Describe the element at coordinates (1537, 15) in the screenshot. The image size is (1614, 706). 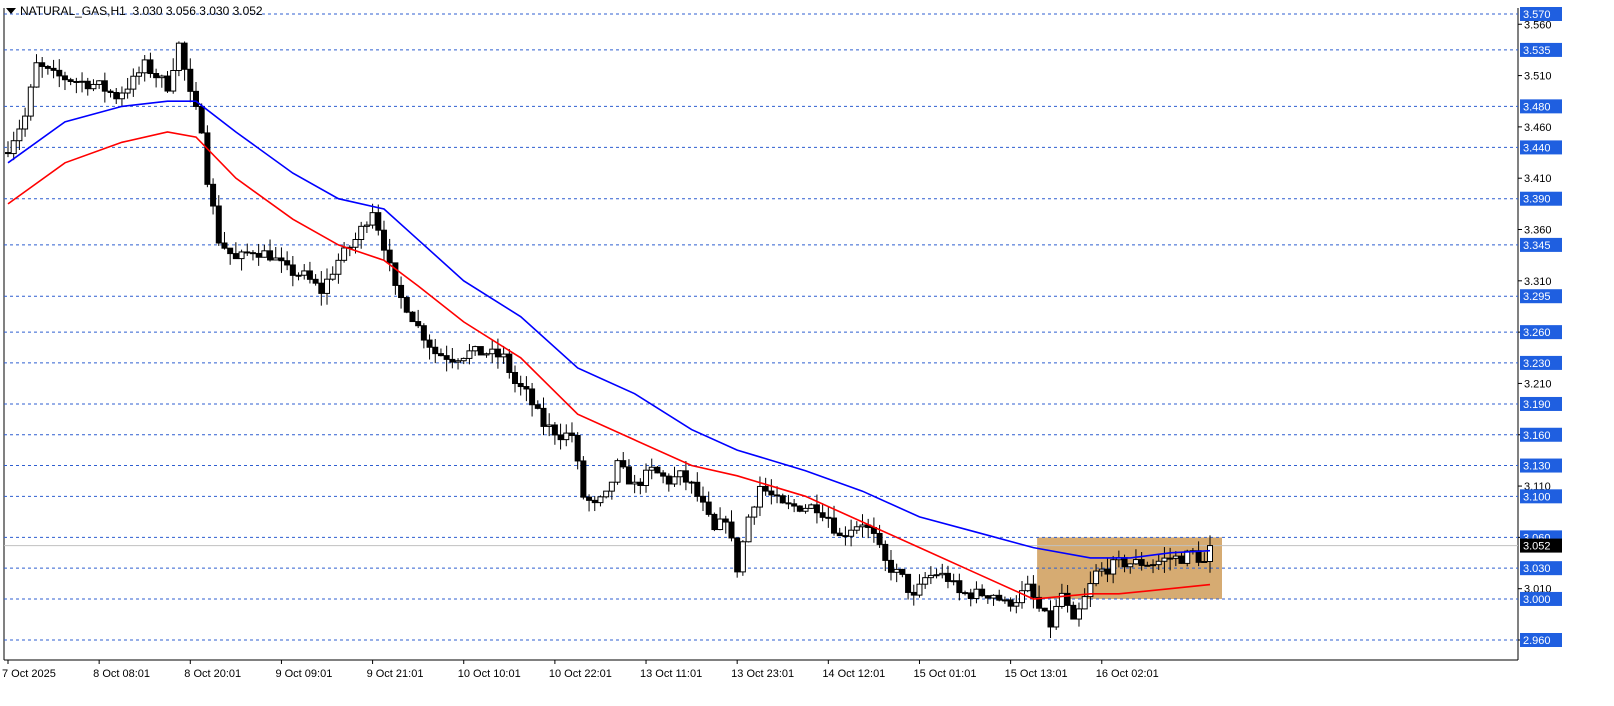
I see `level-price-label: 3.570` at that location.